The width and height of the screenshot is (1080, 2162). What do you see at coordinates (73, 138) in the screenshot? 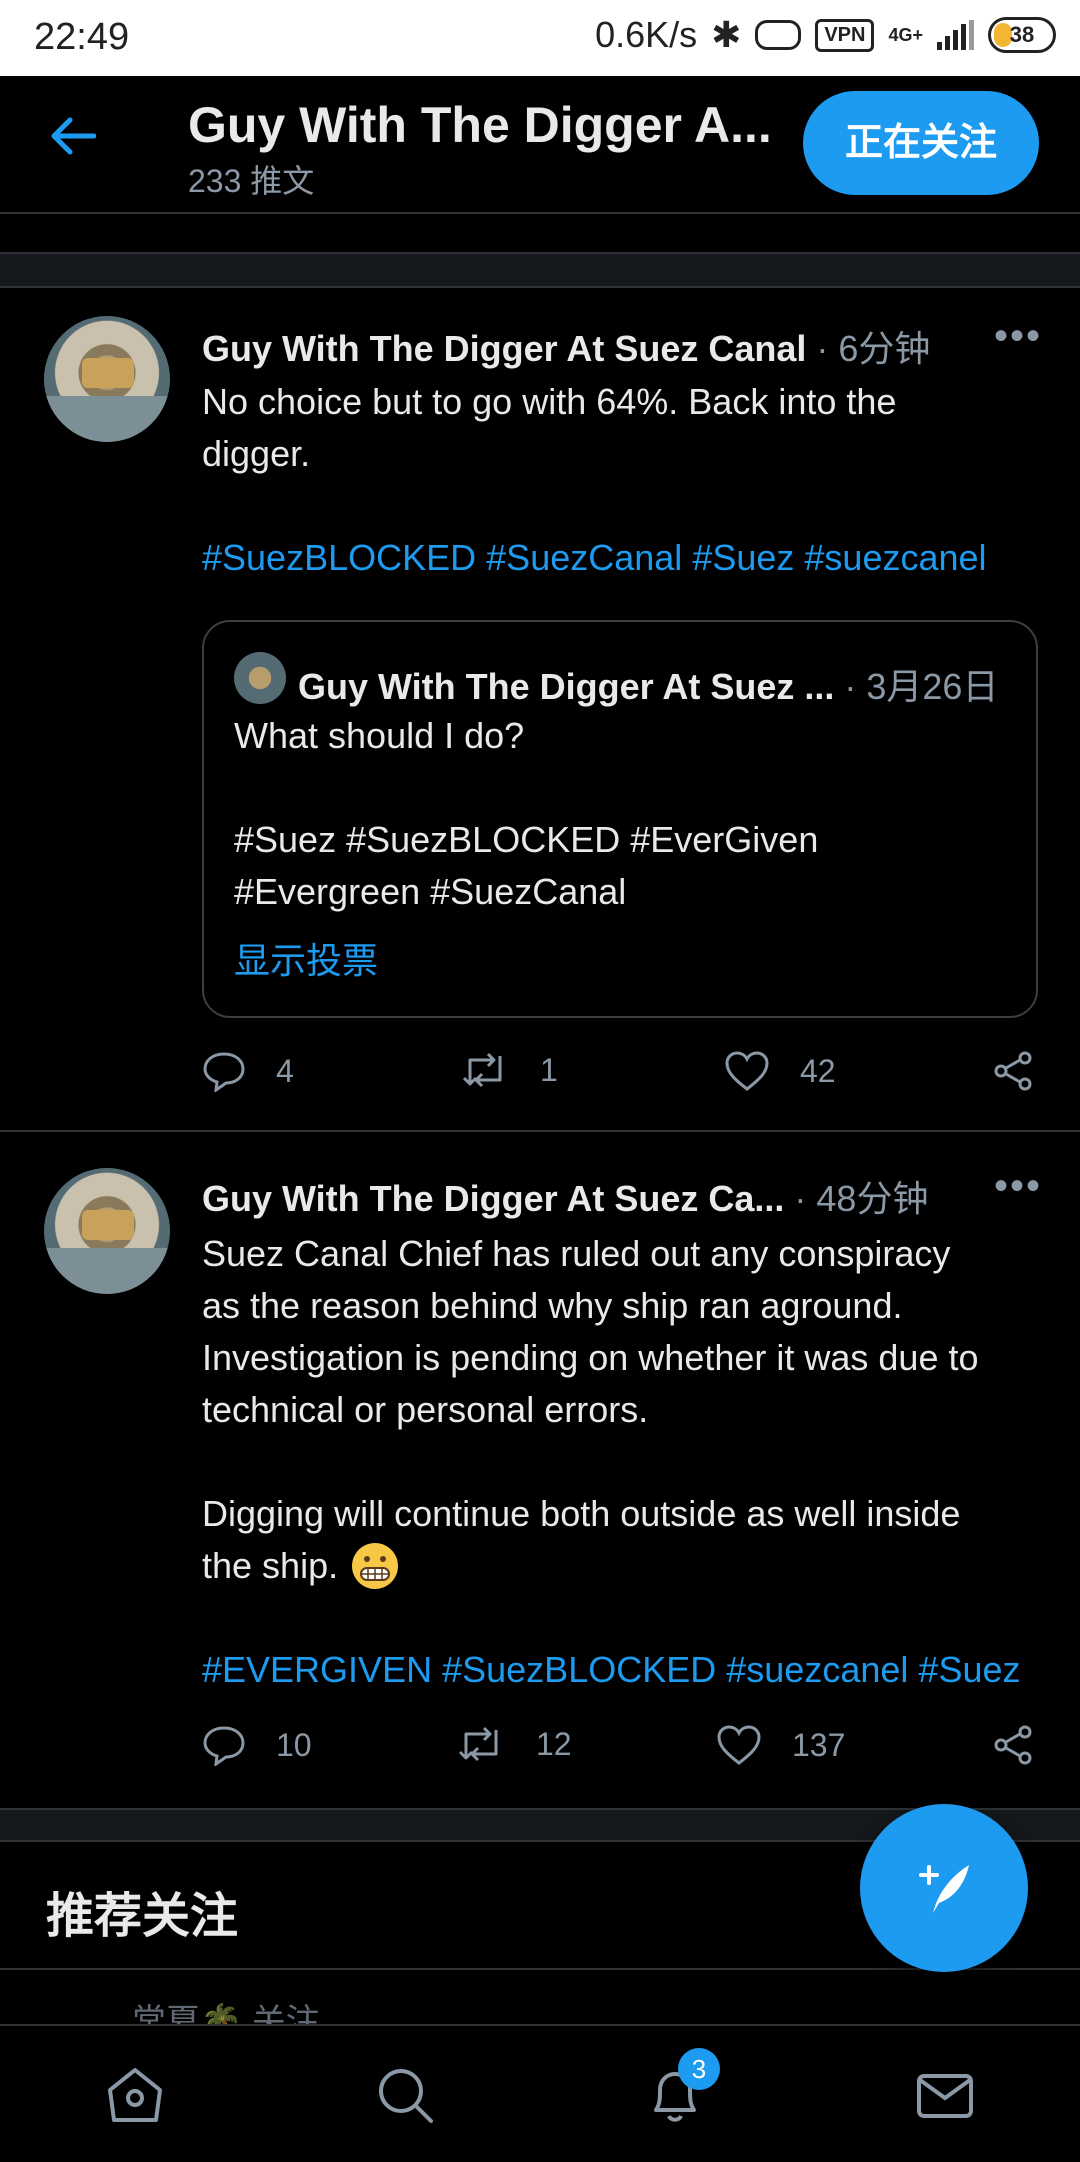
I see `back-arrow-icon` at bounding box center [73, 138].